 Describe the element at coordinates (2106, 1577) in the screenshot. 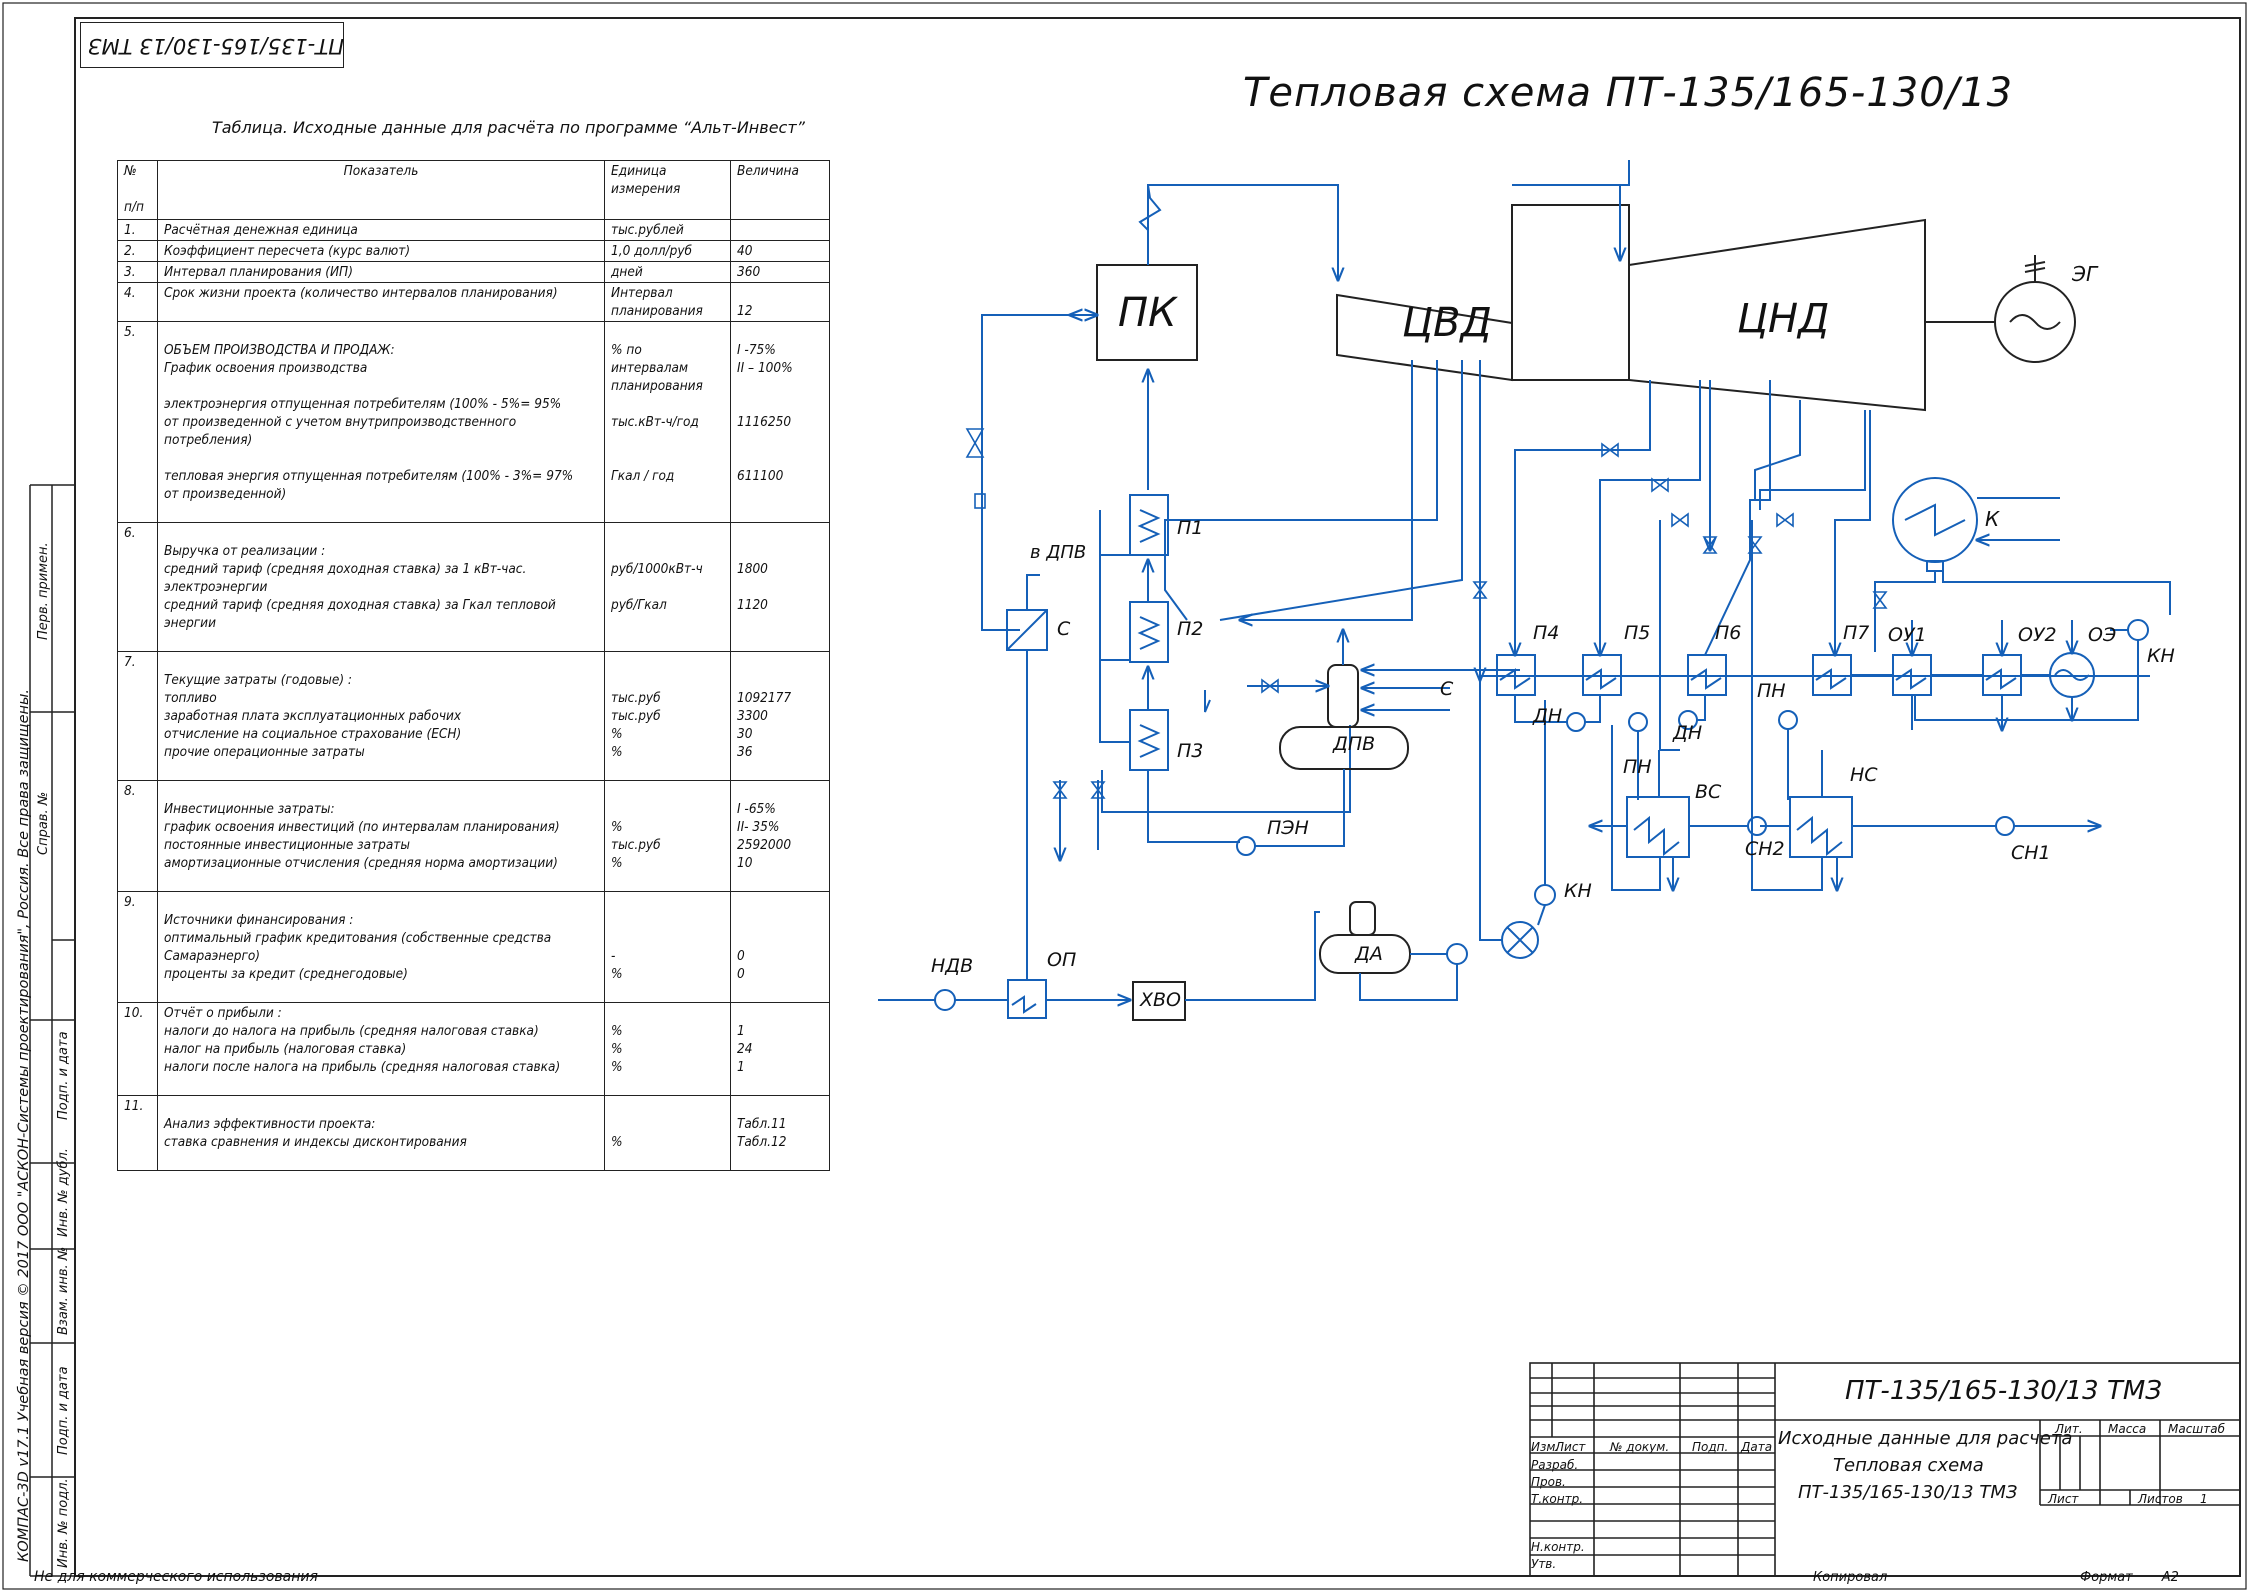

I see `footer-format-label: Формат` at that location.